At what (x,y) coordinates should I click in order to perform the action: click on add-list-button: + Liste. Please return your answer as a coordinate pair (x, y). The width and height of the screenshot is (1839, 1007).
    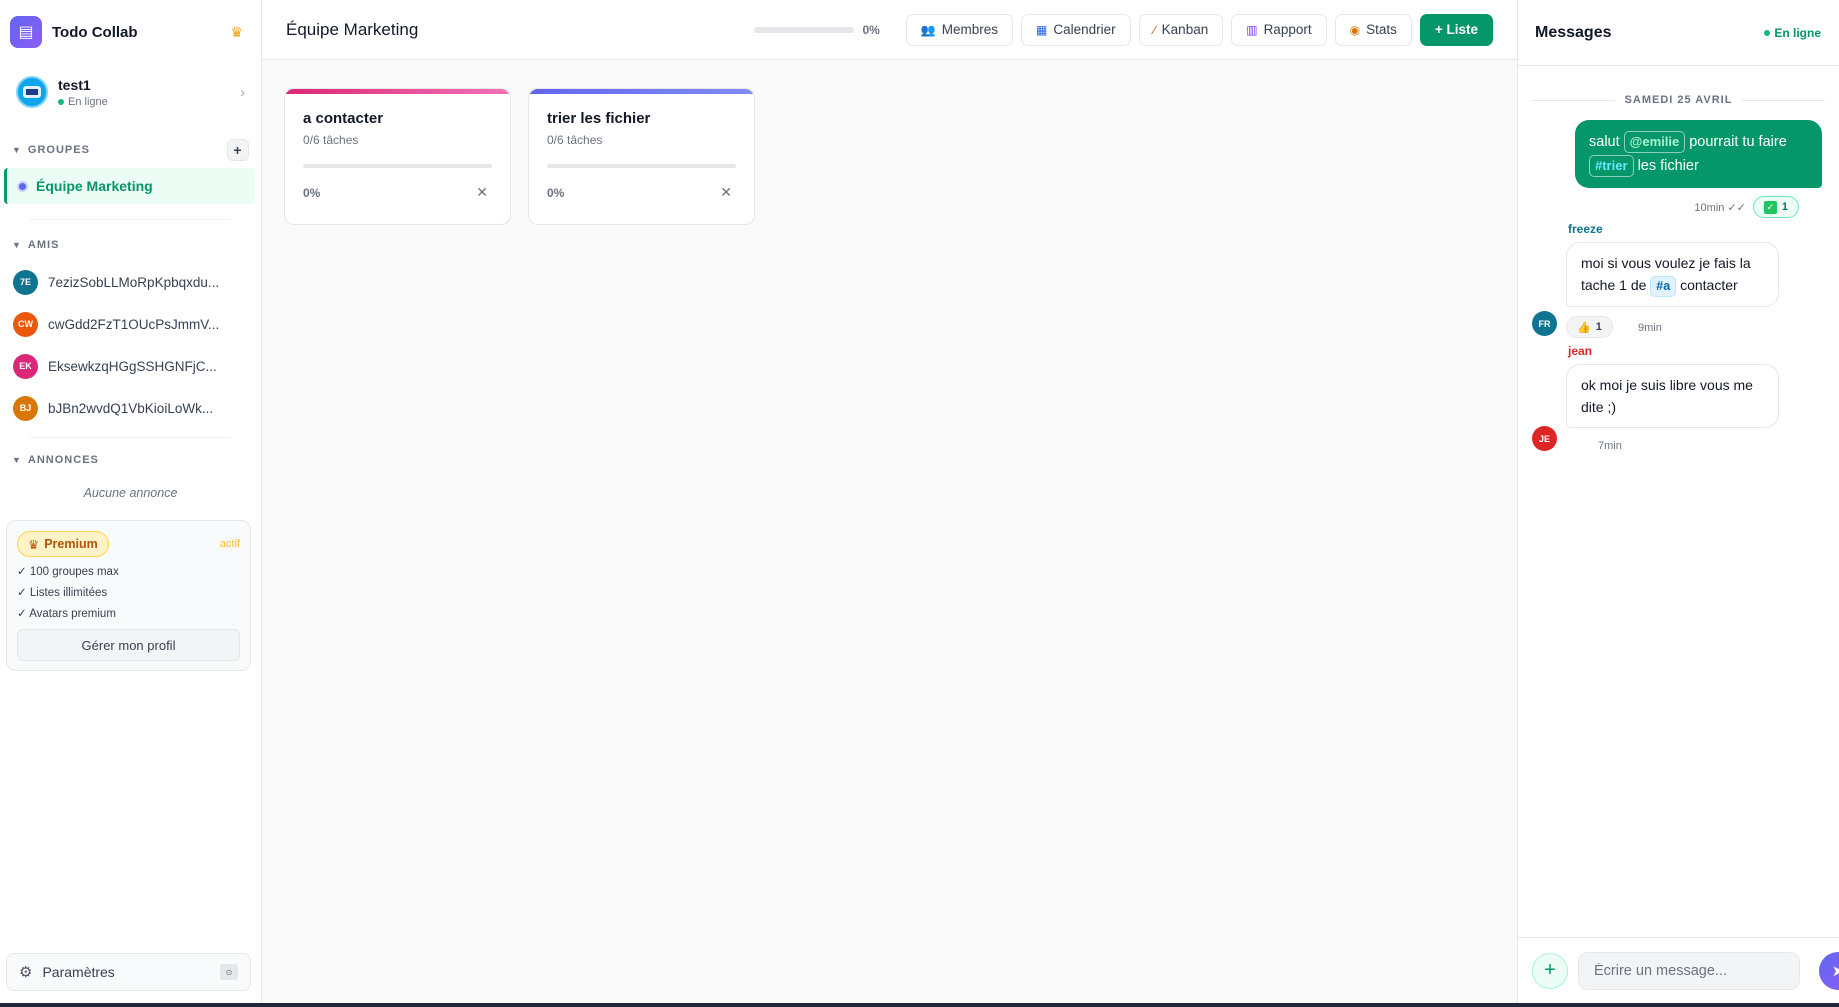
    Looking at the image, I should click on (1456, 29).